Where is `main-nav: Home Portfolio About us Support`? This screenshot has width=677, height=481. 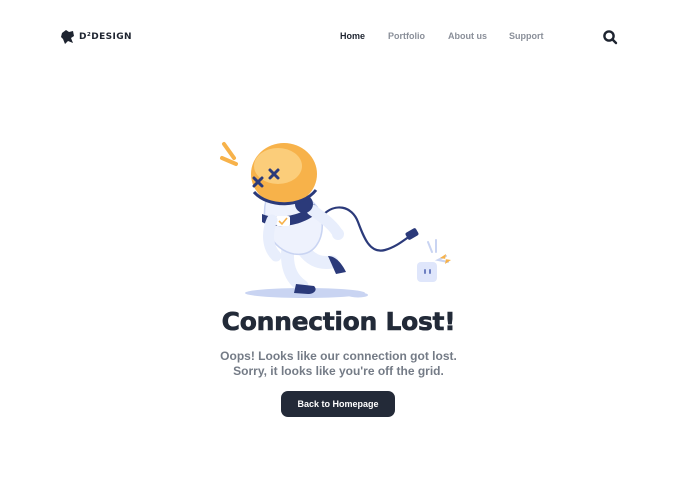
main-nav: Home Portfolio About us Support is located at coordinates (338, 37).